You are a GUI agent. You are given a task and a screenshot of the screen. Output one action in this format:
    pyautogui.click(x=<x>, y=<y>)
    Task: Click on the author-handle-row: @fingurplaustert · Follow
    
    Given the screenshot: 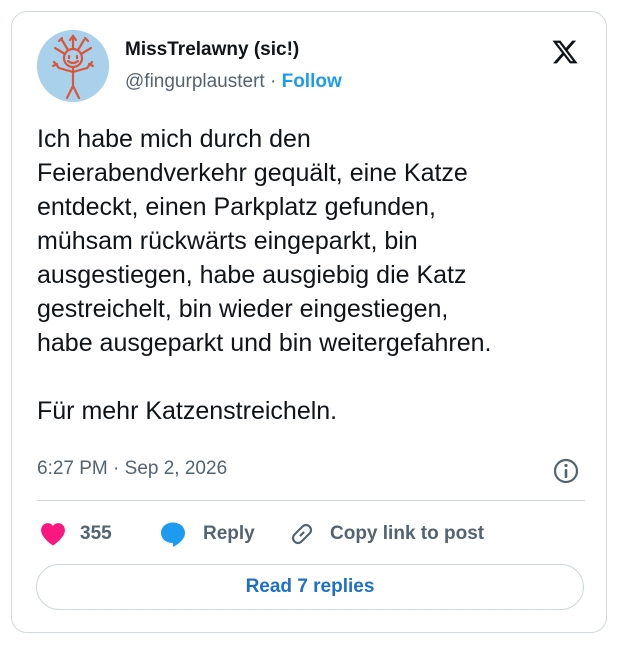 What is the action you would take?
    pyautogui.click(x=233, y=82)
    